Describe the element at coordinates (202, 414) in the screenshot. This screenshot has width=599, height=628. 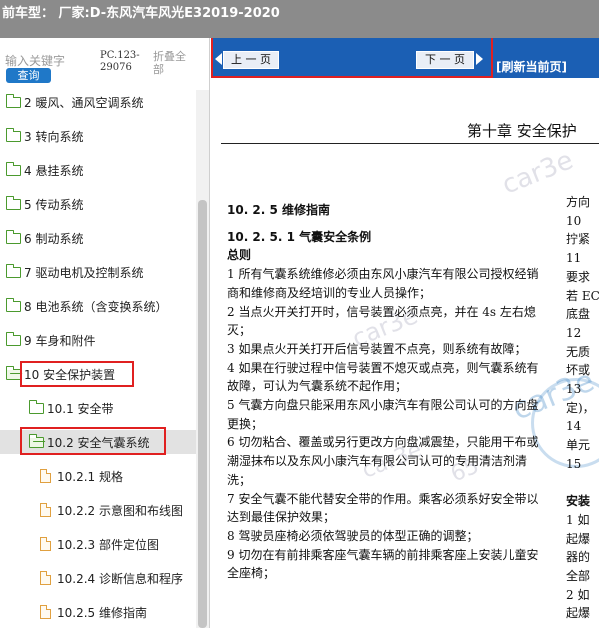
I see `scrollbar-thumb` at that location.